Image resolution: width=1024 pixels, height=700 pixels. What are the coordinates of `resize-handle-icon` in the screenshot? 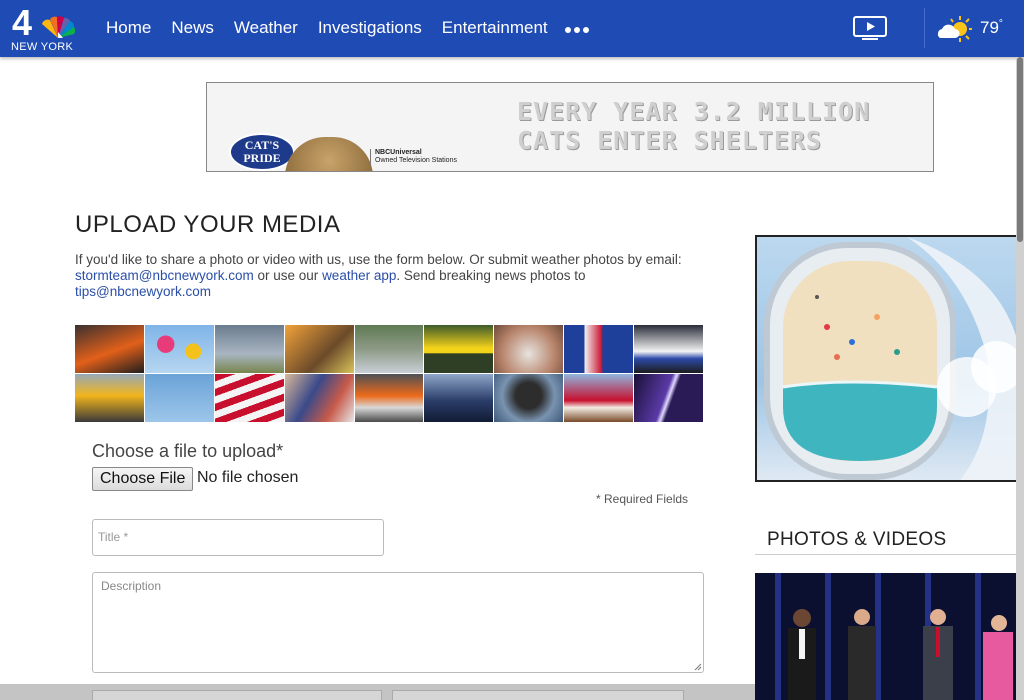 It's located at (698, 667).